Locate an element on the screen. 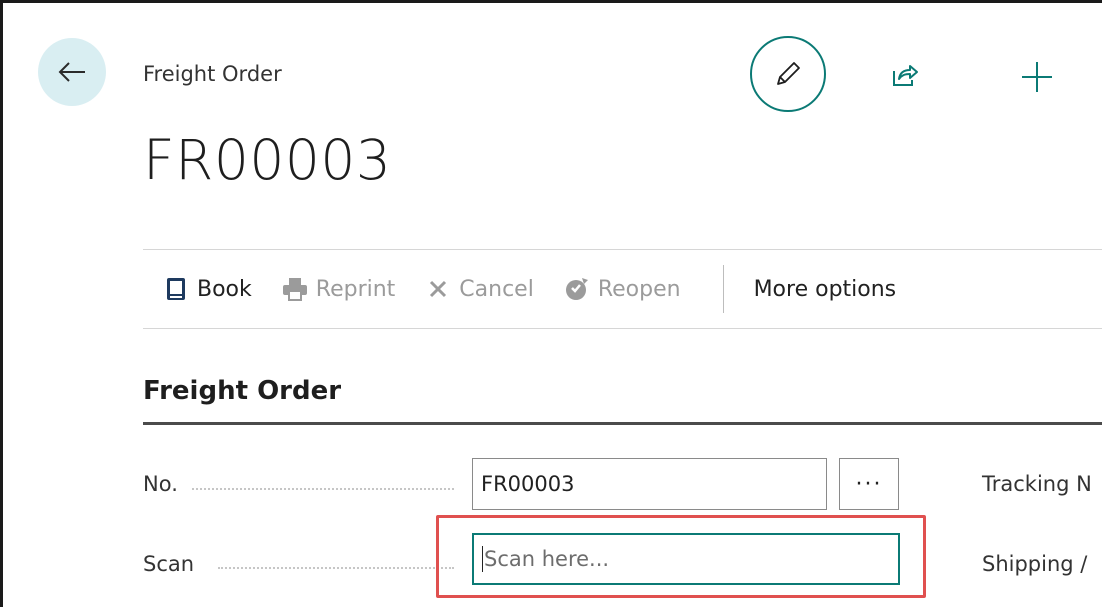  section-divider is located at coordinates (622, 423).